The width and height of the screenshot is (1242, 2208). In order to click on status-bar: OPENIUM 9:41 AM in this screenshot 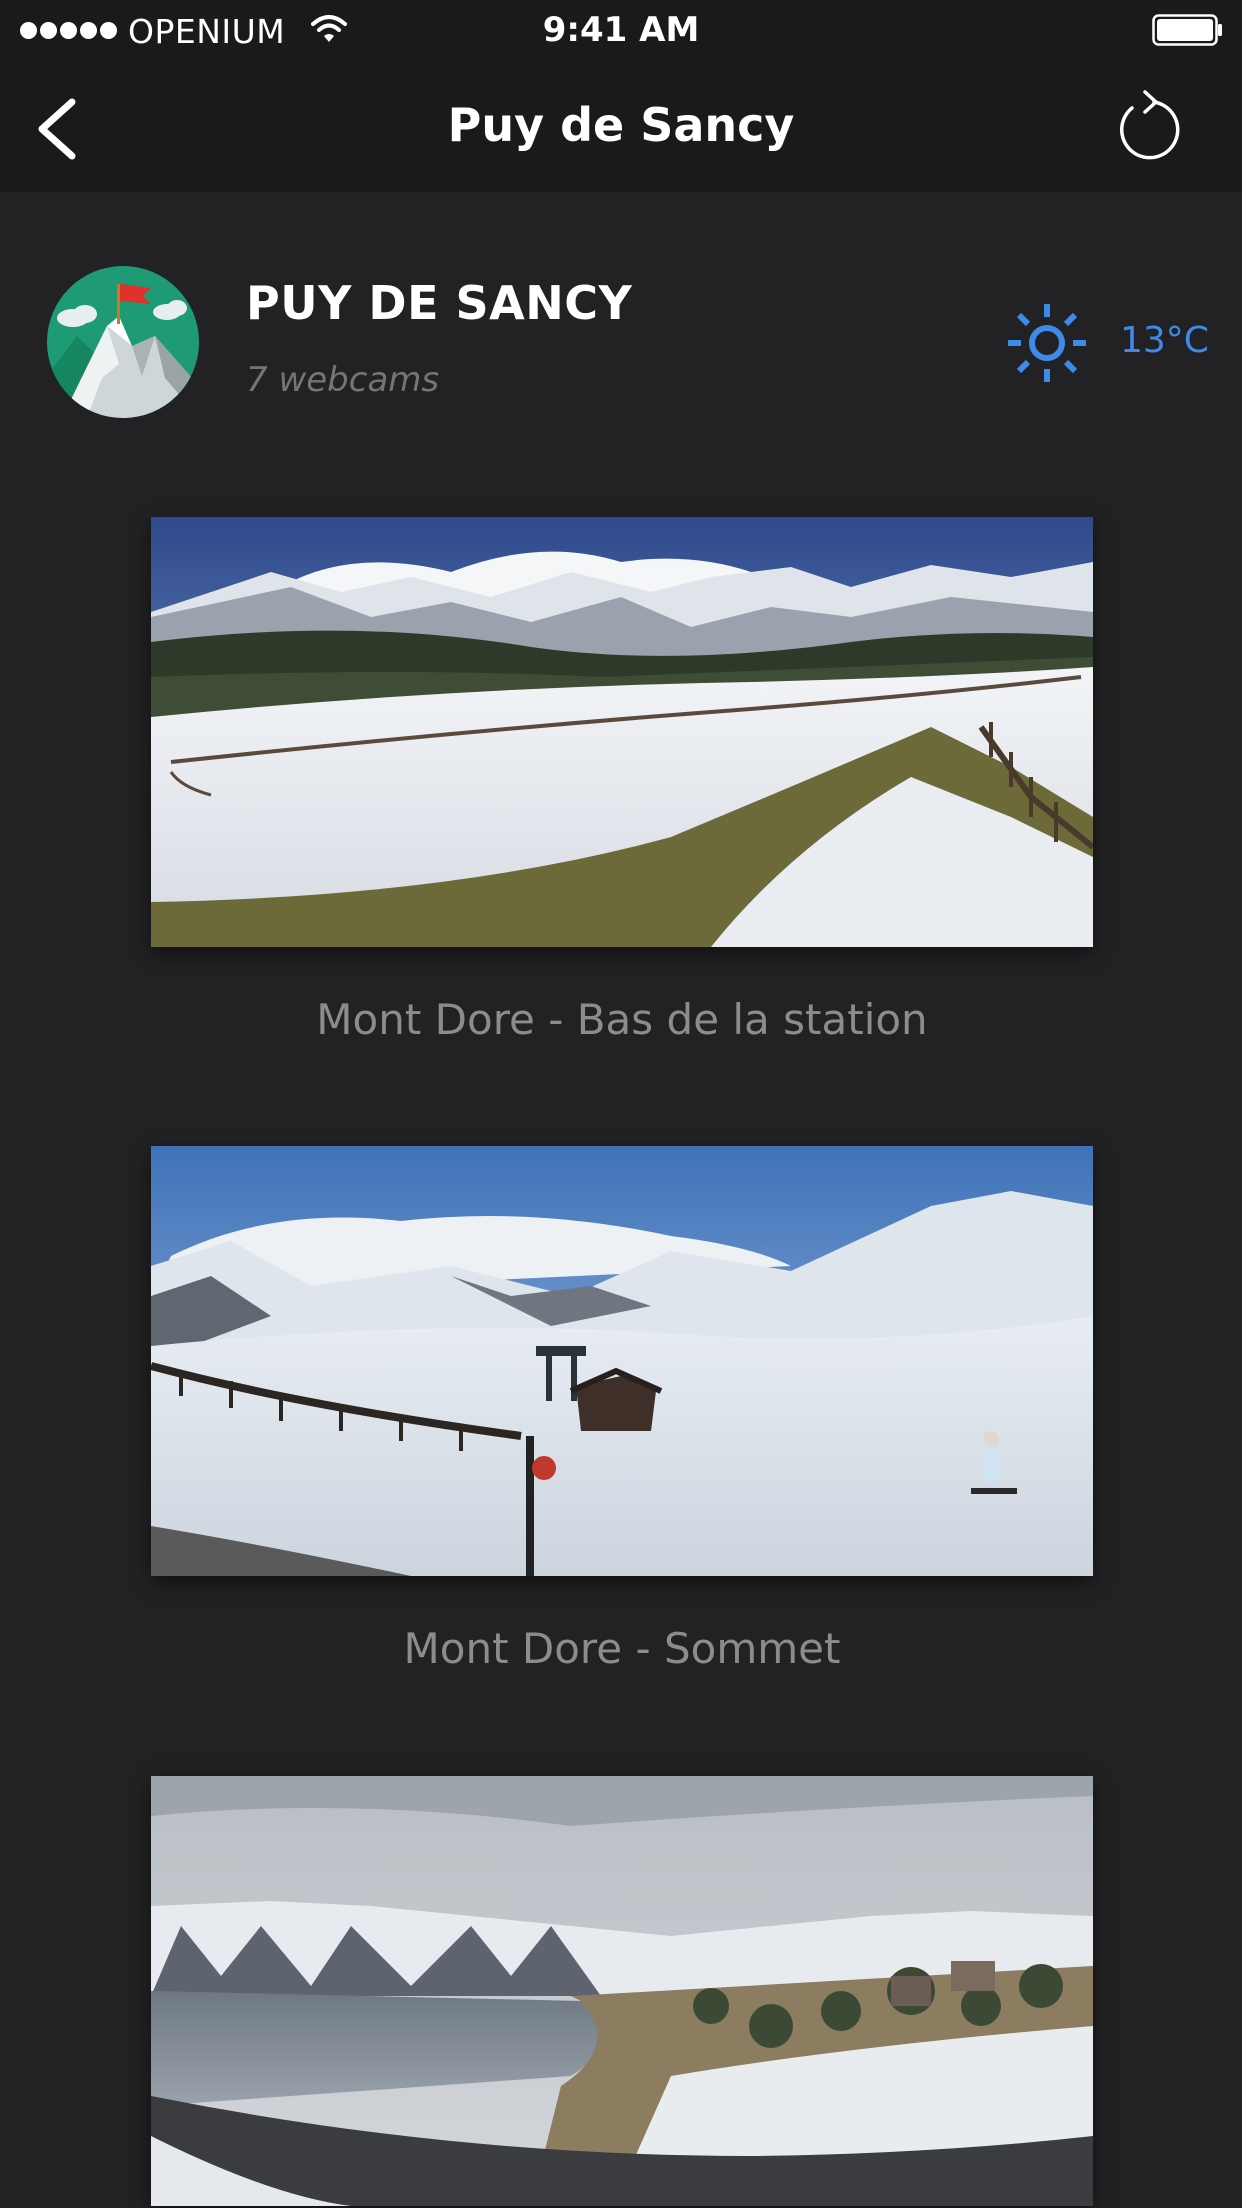, I will do `click(621, 30)`.